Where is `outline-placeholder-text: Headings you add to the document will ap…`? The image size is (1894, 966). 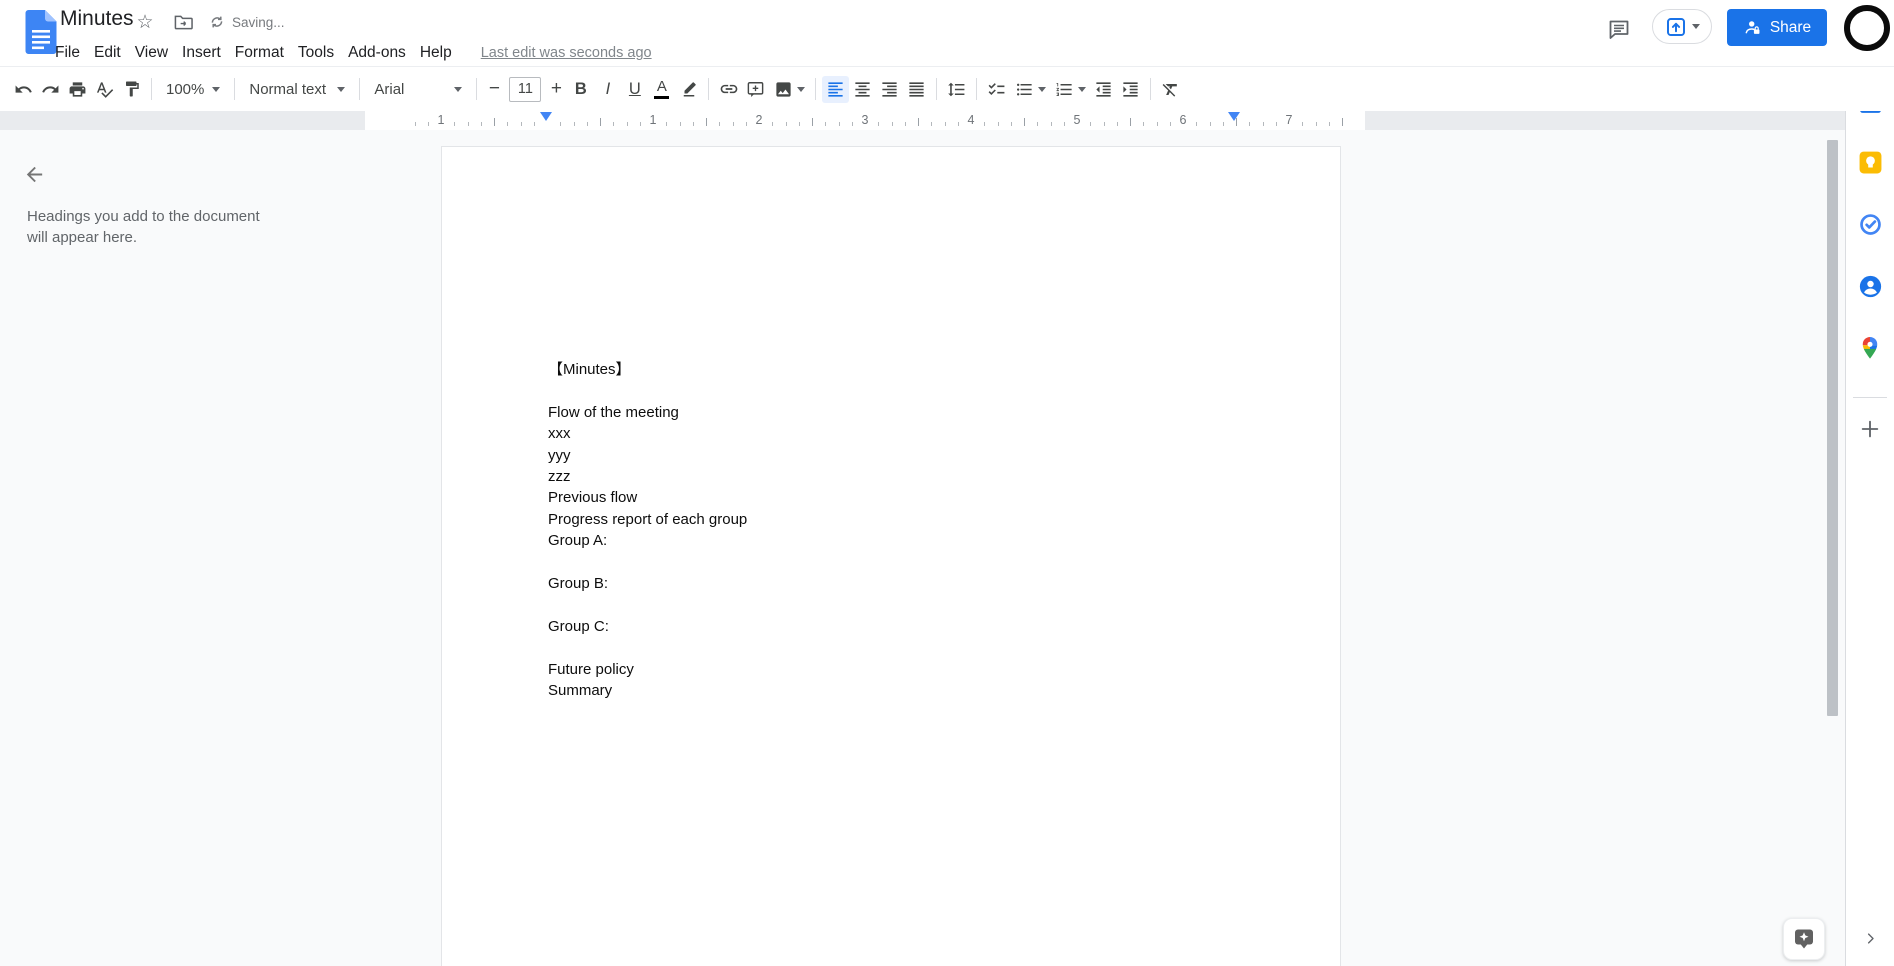 outline-placeholder-text: Headings you add to the document will ap… is located at coordinates (143, 227).